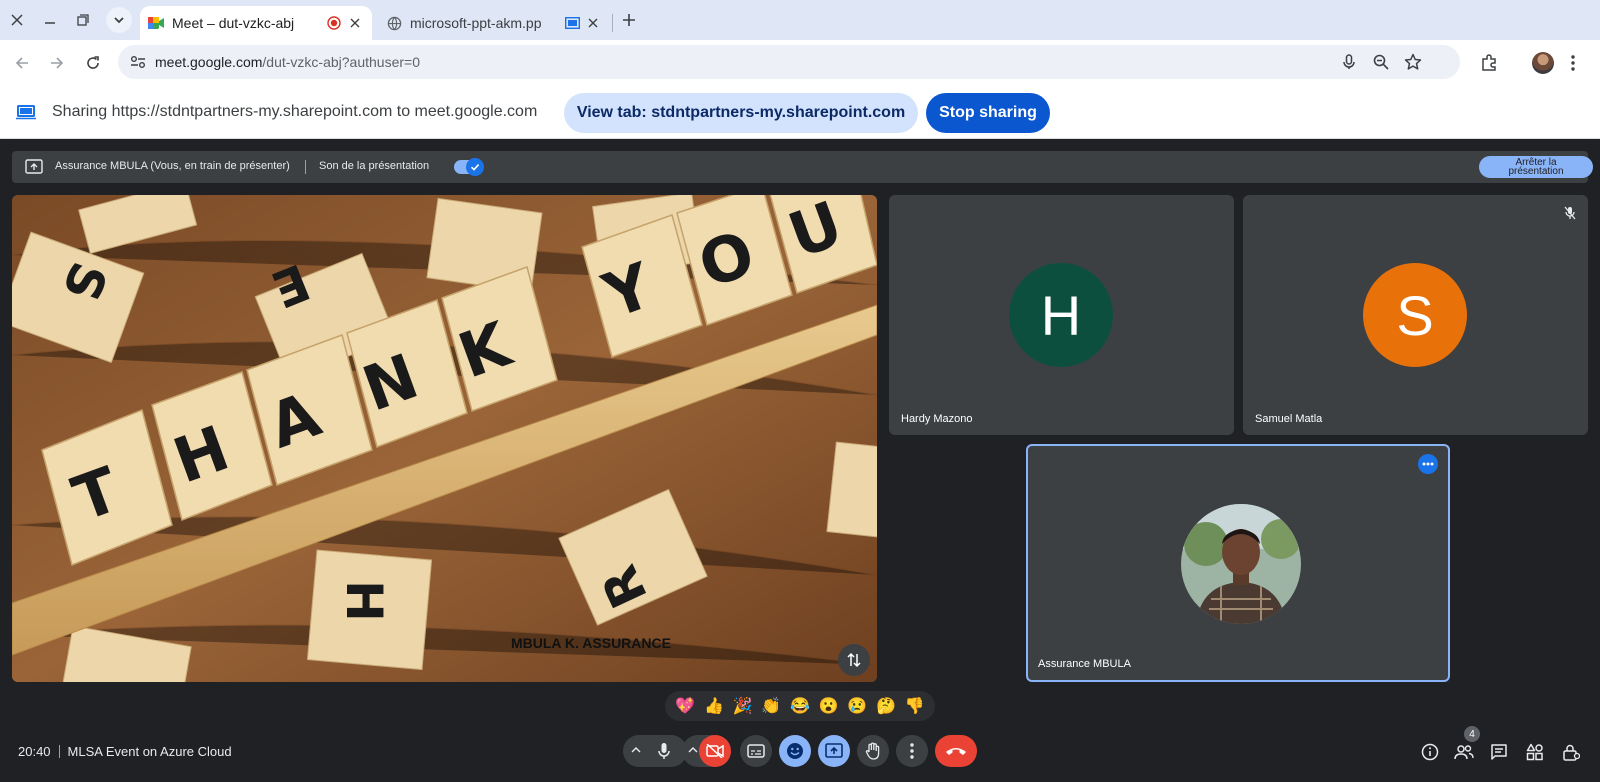 This screenshot has height=782, width=1600. I want to click on slide-caption: MBULA K. ASSURANCE, so click(591, 643).